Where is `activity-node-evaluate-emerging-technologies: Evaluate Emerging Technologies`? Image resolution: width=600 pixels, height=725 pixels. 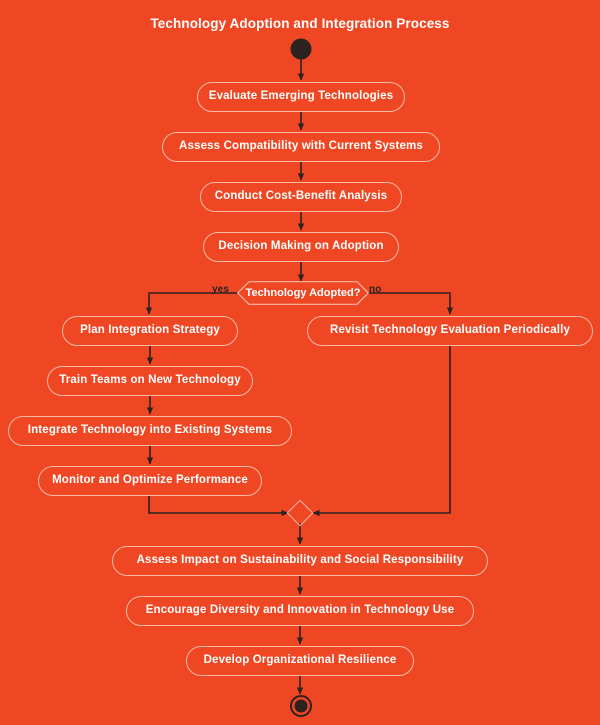 activity-node-evaluate-emerging-technologies: Evaluate Emerging Technologies is located at coordinates (301, 97).